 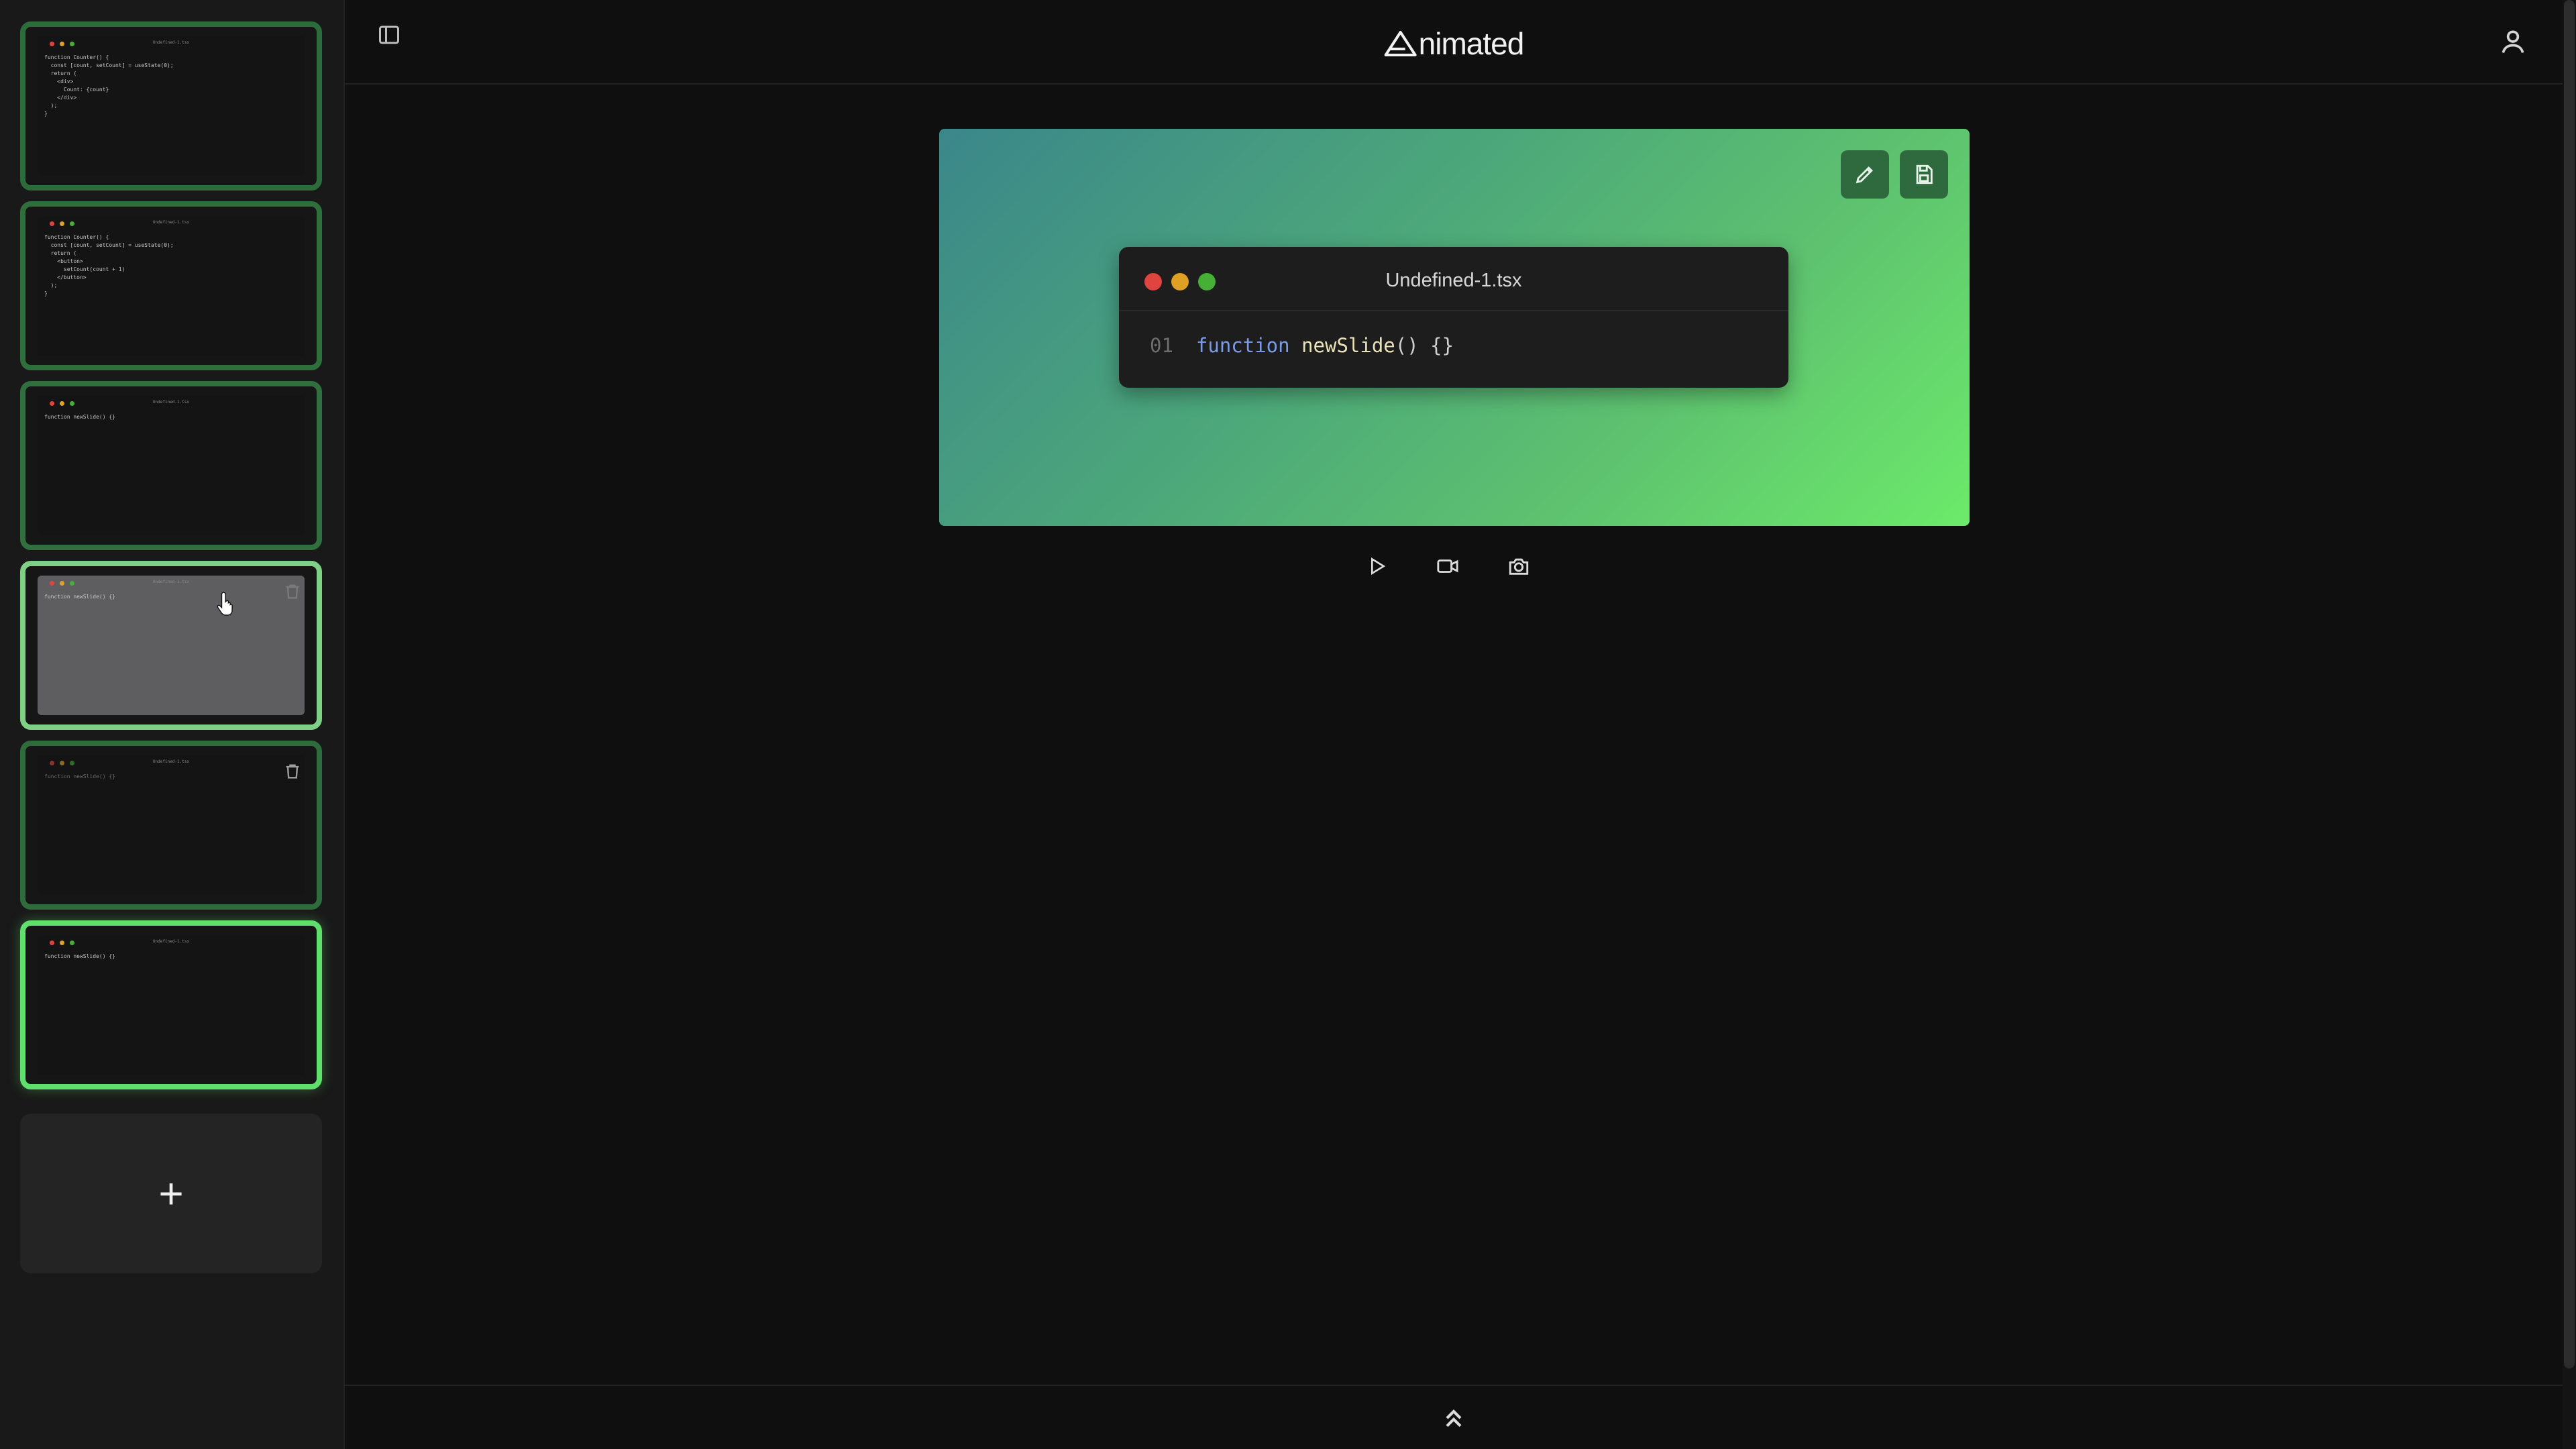 I want to click on screenshot-button, so click(x=1519, y=566).